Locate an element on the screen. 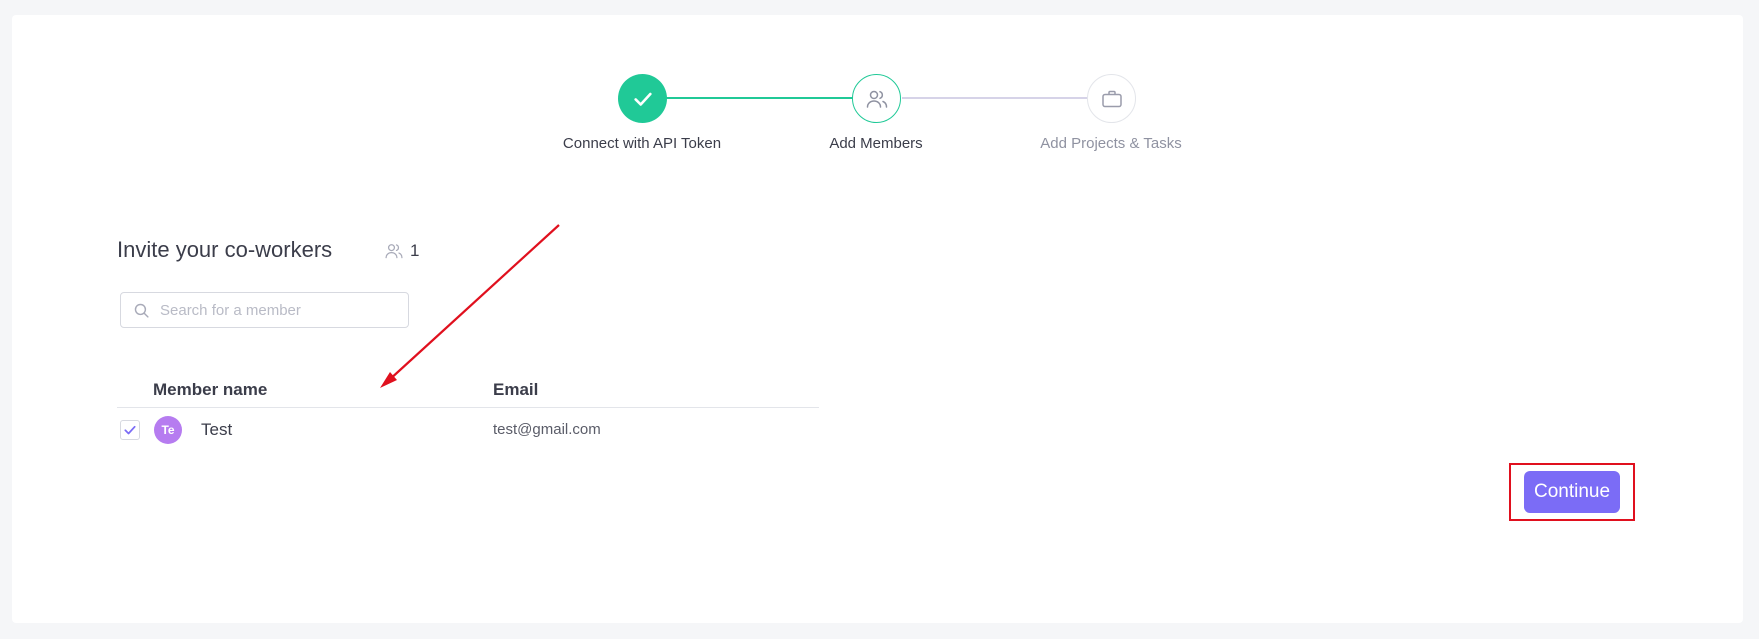  step-1-label: Connect with API Token is located at coordinates (642, 143).